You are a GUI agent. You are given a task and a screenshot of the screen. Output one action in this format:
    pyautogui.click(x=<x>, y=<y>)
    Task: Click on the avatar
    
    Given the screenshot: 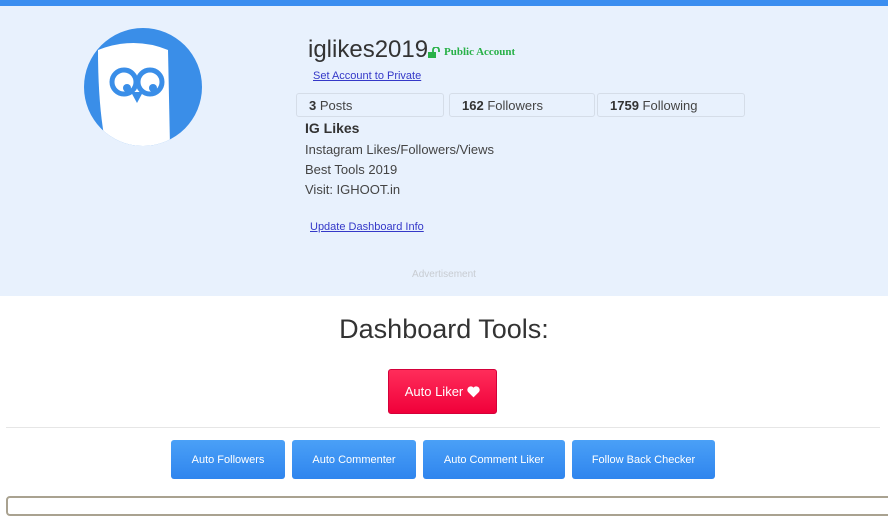 What is the action you would take?
    pyautogui.click(x=143, y=87)
    